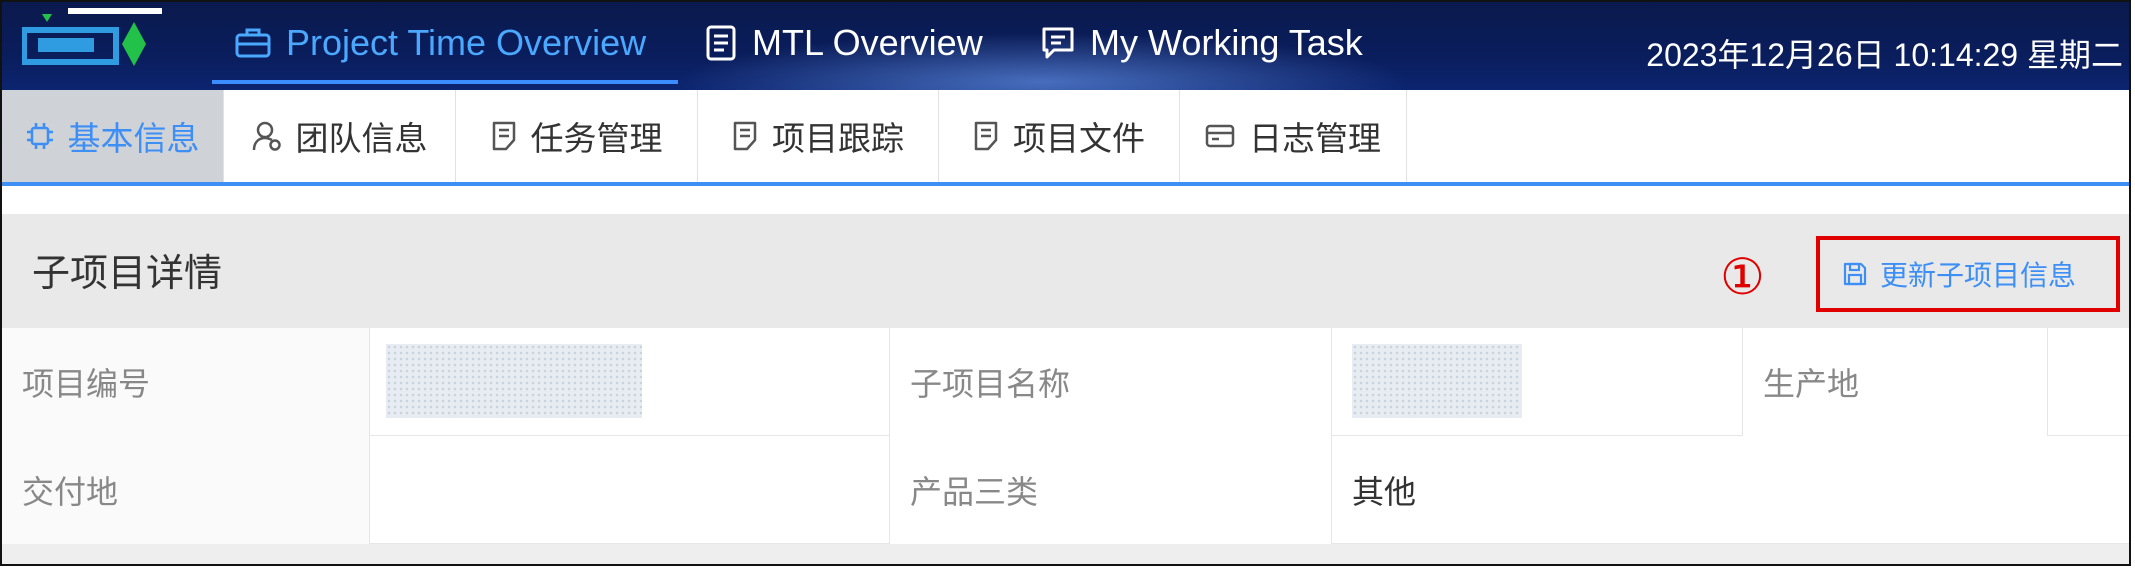  What do you see at coordinates (1855, 274) in the screenshot?
I see `save-icon` at bounding box center [1855, 274].